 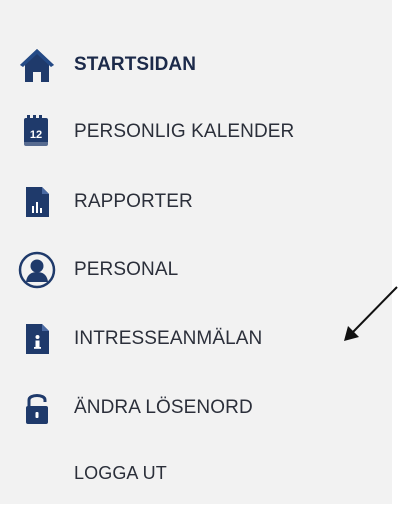 I want to click on menu-item-label: PERSONLIG KALENDER, so click(x=184, y=131).